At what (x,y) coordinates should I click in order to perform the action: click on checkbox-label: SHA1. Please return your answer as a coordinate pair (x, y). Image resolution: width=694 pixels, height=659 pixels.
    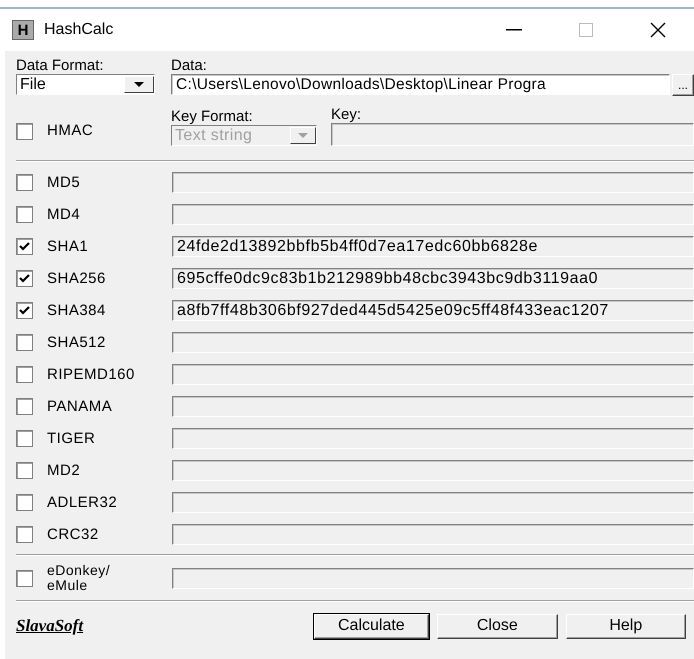
    Looking at the image, I should click on (68, 246).